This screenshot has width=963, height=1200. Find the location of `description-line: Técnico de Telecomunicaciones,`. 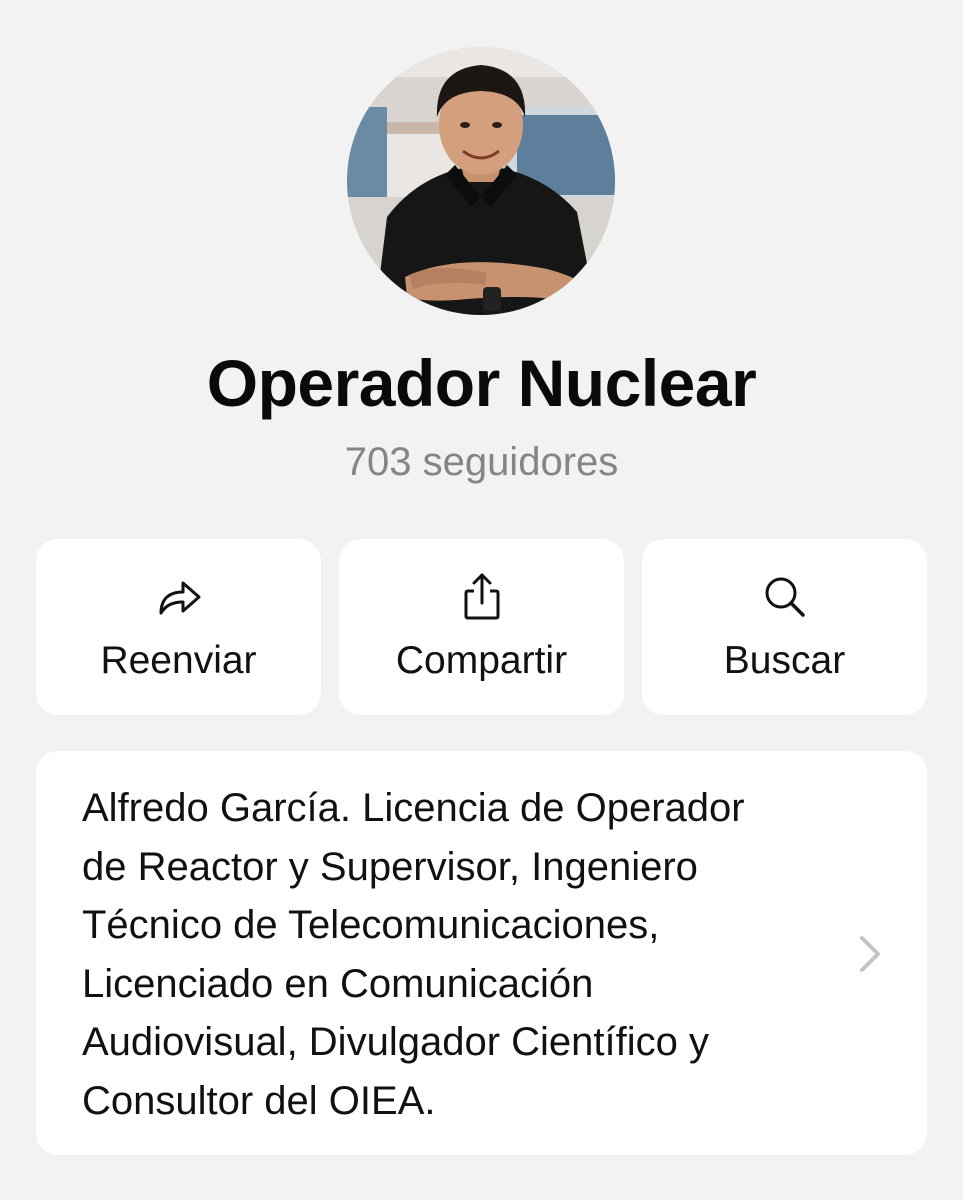

description-line: Técnico de Telecomunicaciones, is located at coordinates (371, 925).